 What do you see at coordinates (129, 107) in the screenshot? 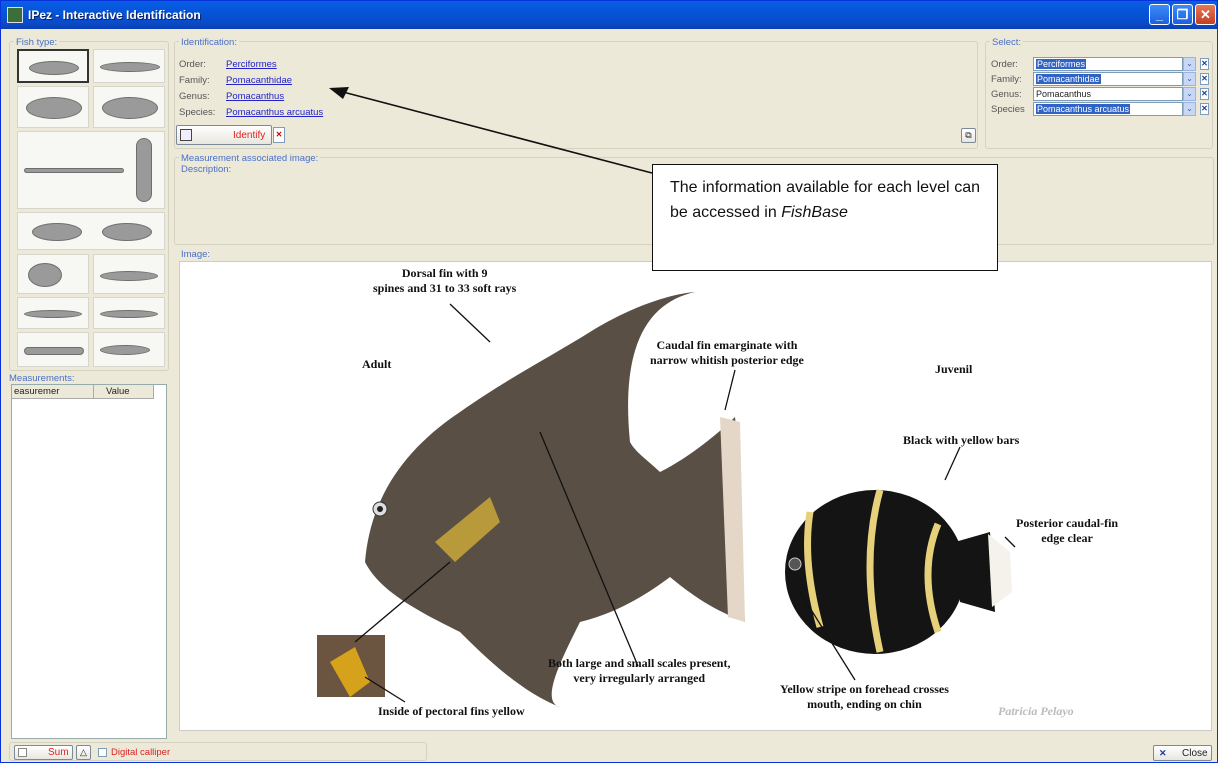
I see `fish-type-flatfish-right` at bounding box center [129, 107].